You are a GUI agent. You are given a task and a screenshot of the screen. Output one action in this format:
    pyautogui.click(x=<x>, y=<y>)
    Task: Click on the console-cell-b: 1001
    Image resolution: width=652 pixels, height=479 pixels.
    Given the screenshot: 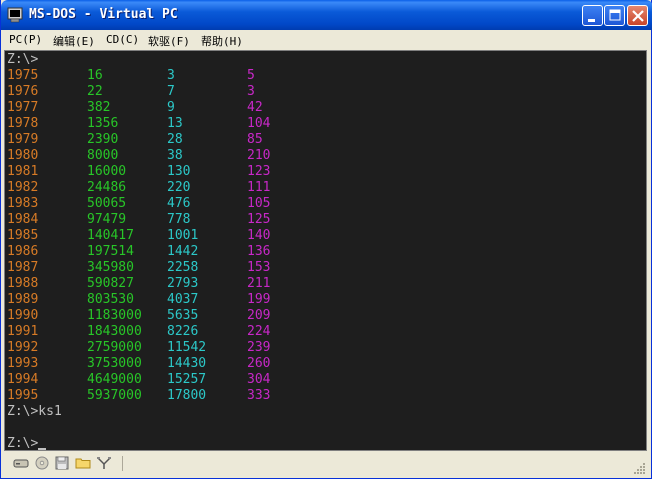 What is the action you would take?
    pyautogui.click(x=183, y=235)
    